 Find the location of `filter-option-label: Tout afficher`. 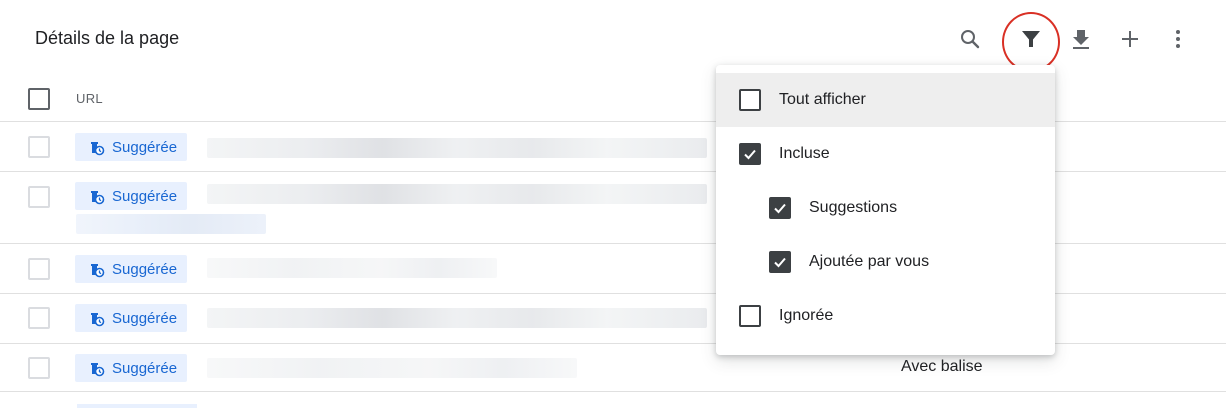

filter-option-label: Tout afficher is located at coordinates (822, 99).